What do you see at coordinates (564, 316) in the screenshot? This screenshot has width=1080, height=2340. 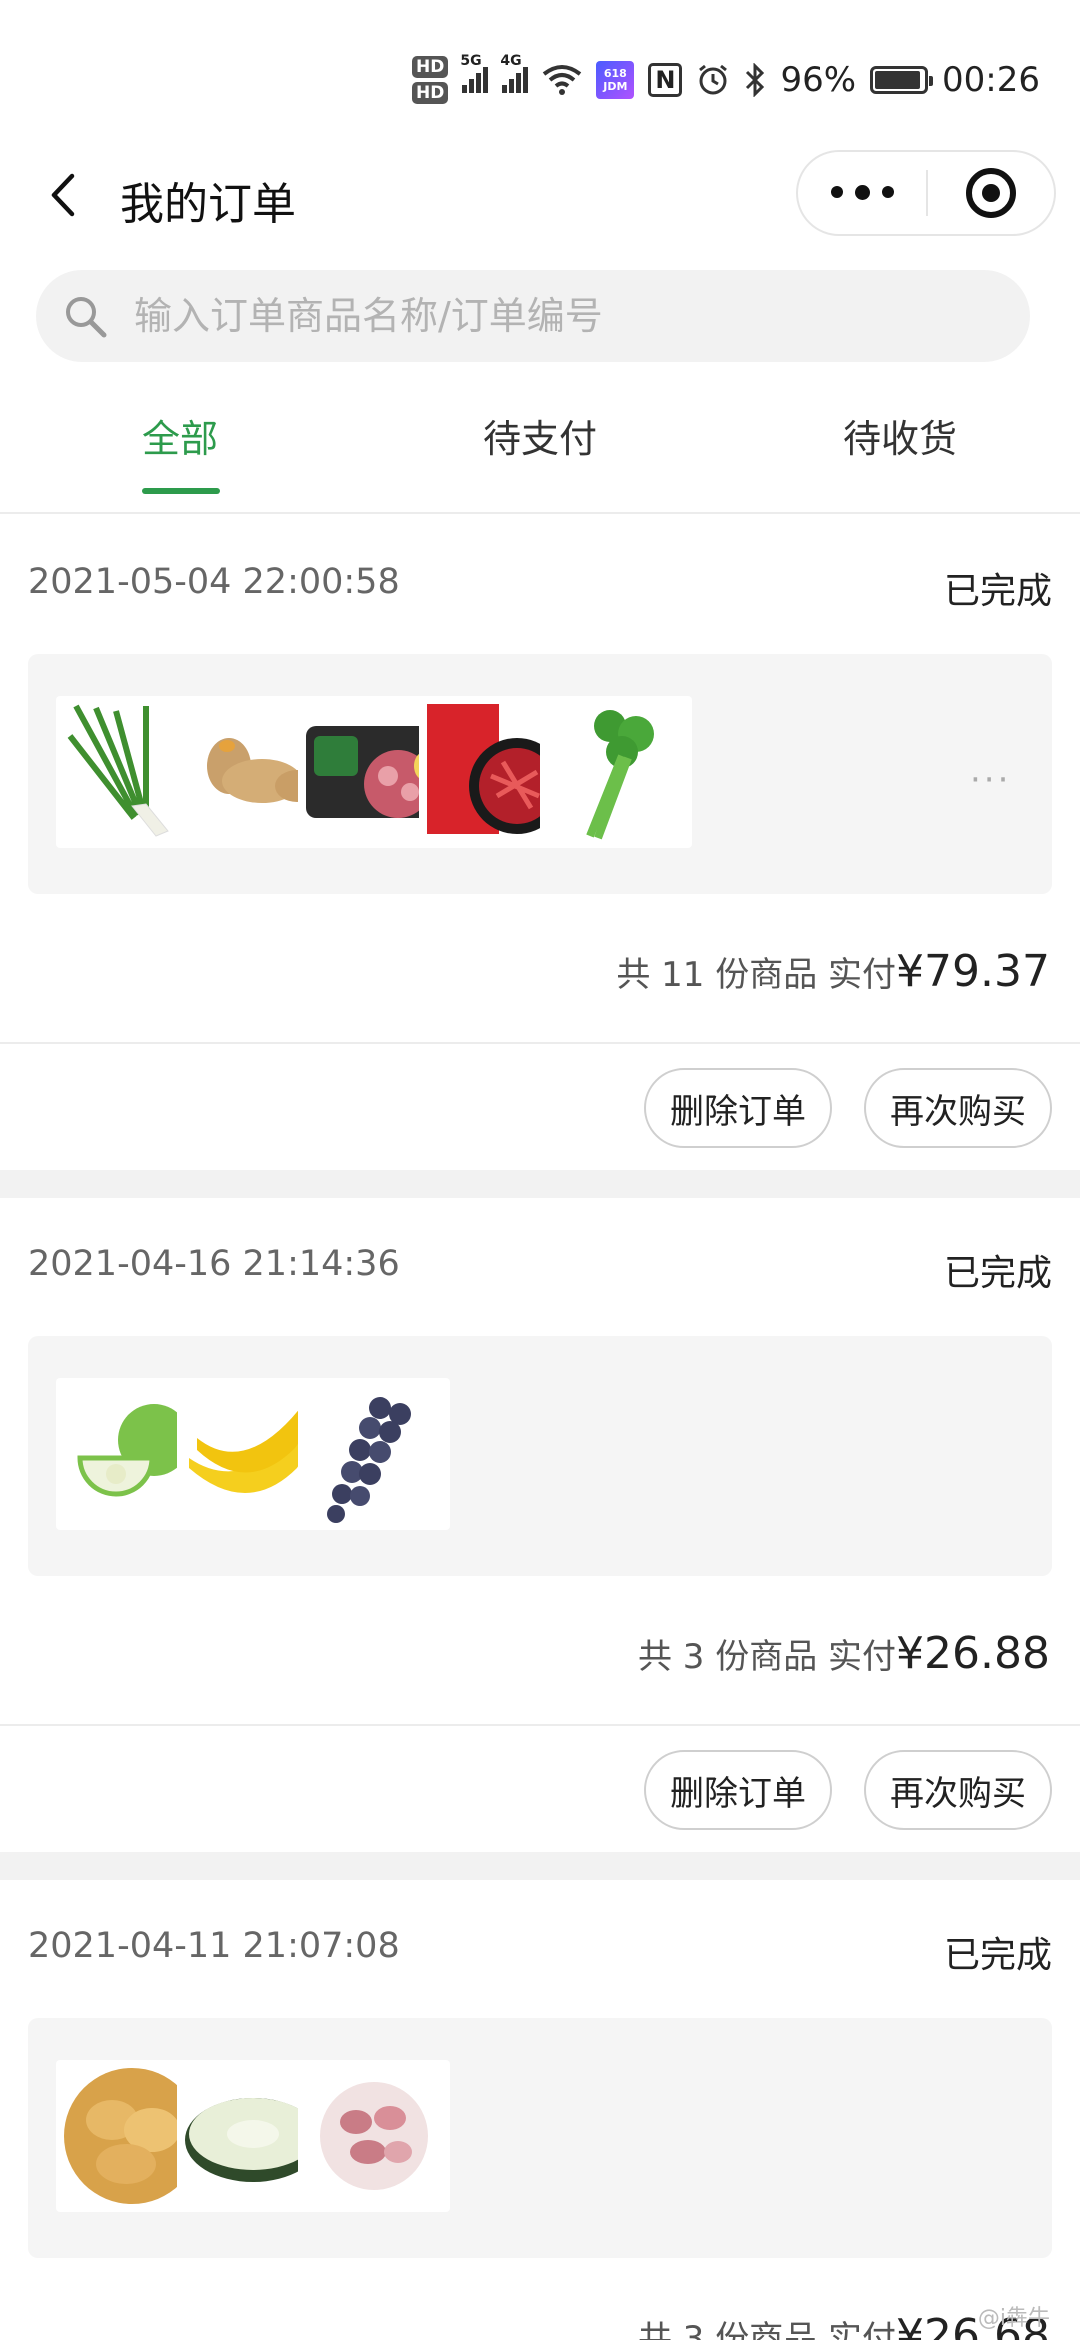 I see `search-input` at bounding box center [564, 316].